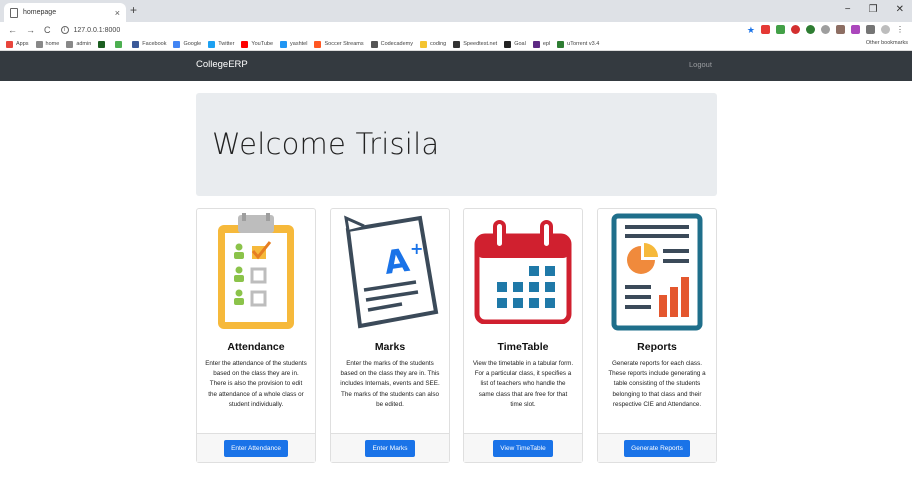 The height and width of the screenshot is (493, 912). Describe the element at coordinates (456, 144) in the screenshot. I see `welcome-jumbotron: Welcome Trisila` at that location.